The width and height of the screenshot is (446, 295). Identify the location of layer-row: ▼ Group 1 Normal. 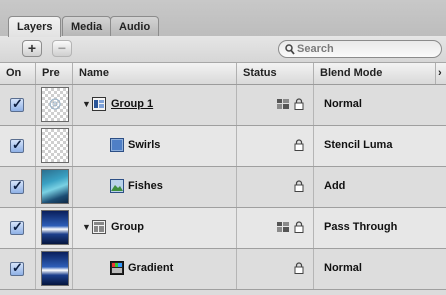
(223, 105).